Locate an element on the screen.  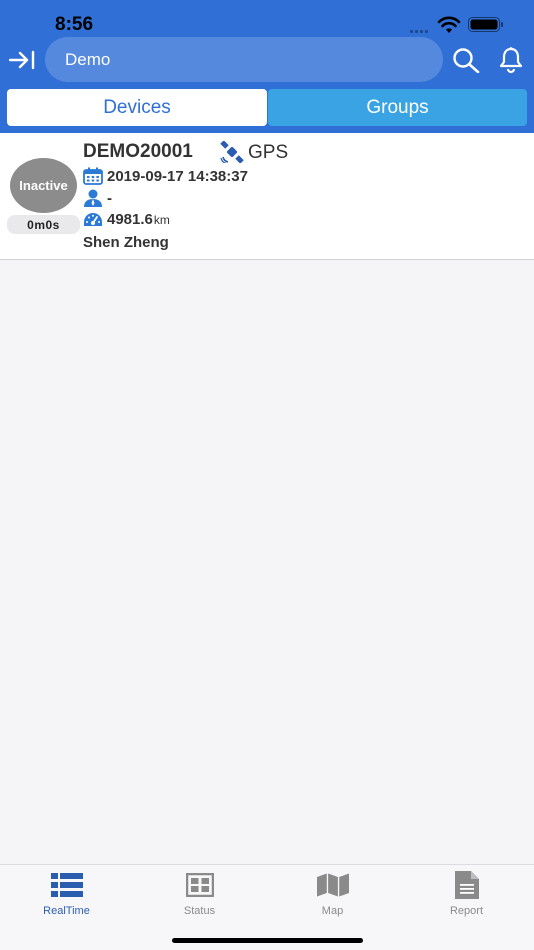
location-source: GPS is located at coordinates (268, 152).